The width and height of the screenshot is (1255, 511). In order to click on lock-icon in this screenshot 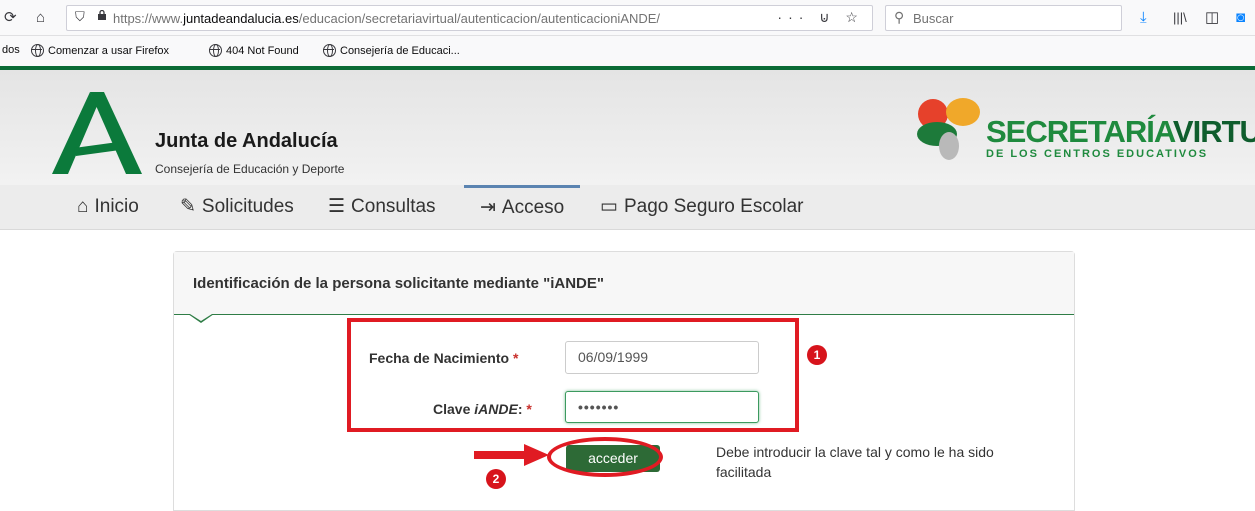, I will do `click(102, 15)`.